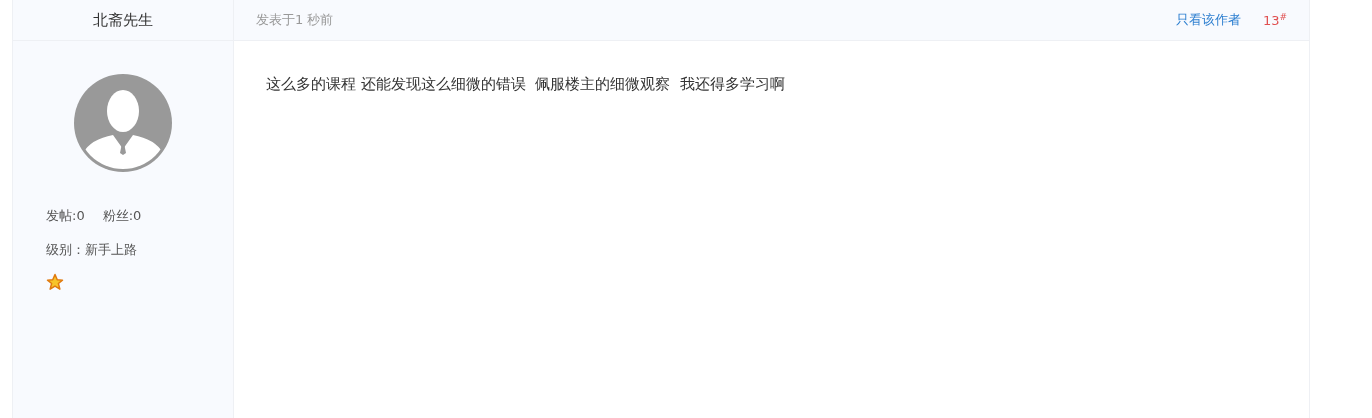 The height and width of the screenshot is (418, 1372). I want to click on author-name: 北斋先生, so click(123, 20).